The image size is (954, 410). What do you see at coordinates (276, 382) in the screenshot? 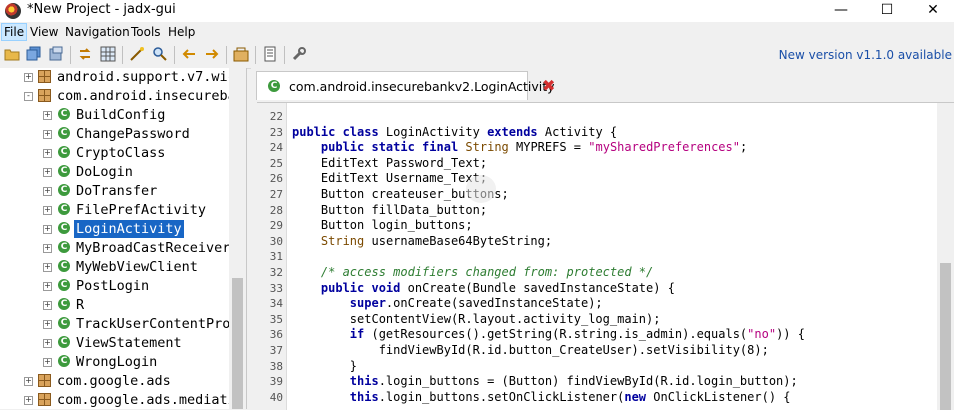
I see `line-number: 39` at bounding box center [276, 382].